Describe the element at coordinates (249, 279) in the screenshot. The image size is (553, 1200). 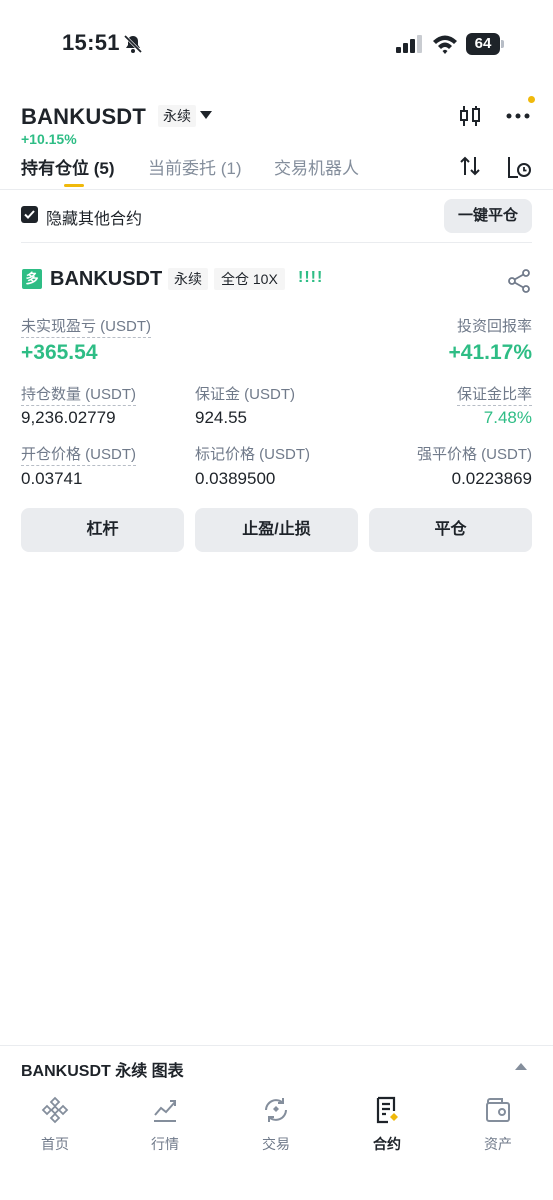
I see `margin-mode-tag: 全仓 10X` at that location.